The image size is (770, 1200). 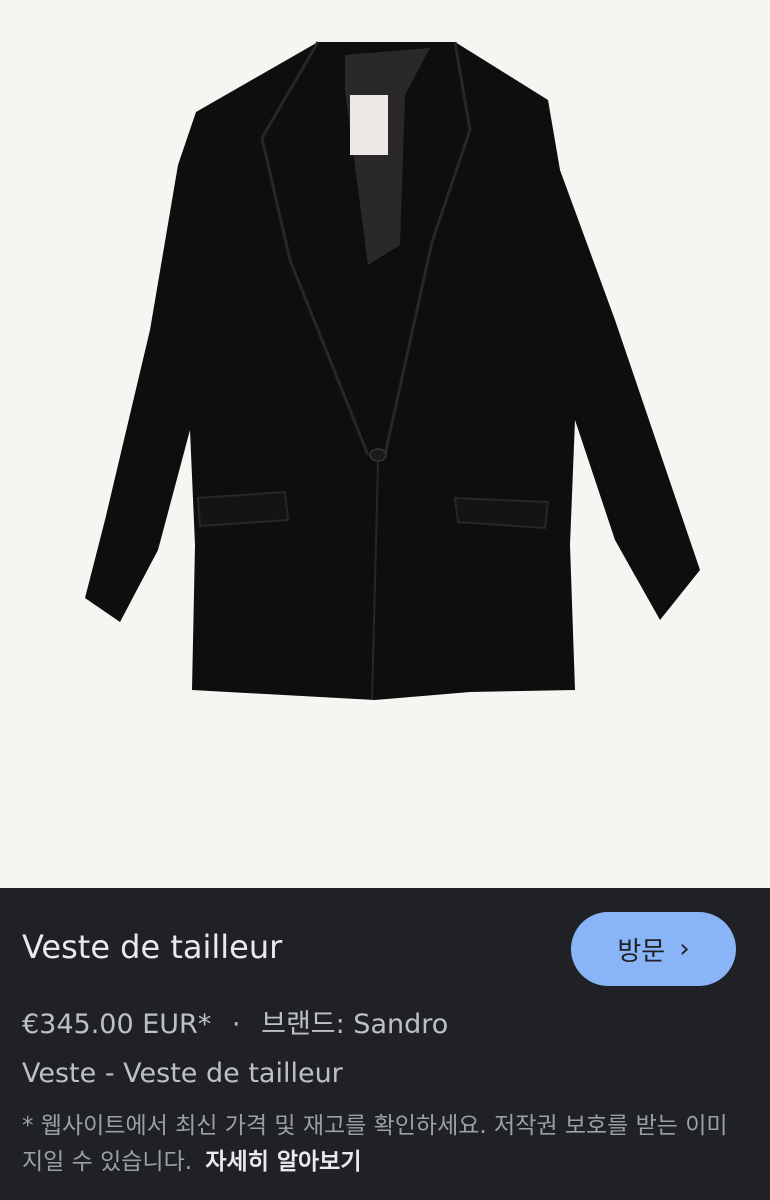 I want to click on product-subtitle: Veste - Veste de tailleur, so click(x=182, y=1073).